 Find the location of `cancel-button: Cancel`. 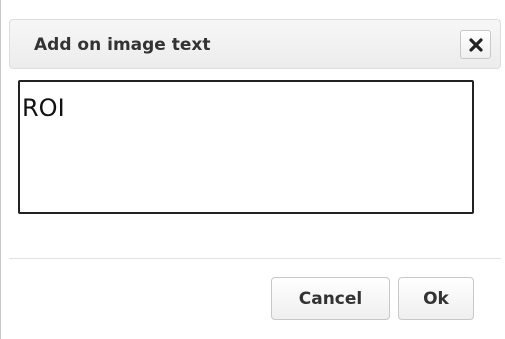

cancel-button: Cancel is located at coordinates (330, 298).